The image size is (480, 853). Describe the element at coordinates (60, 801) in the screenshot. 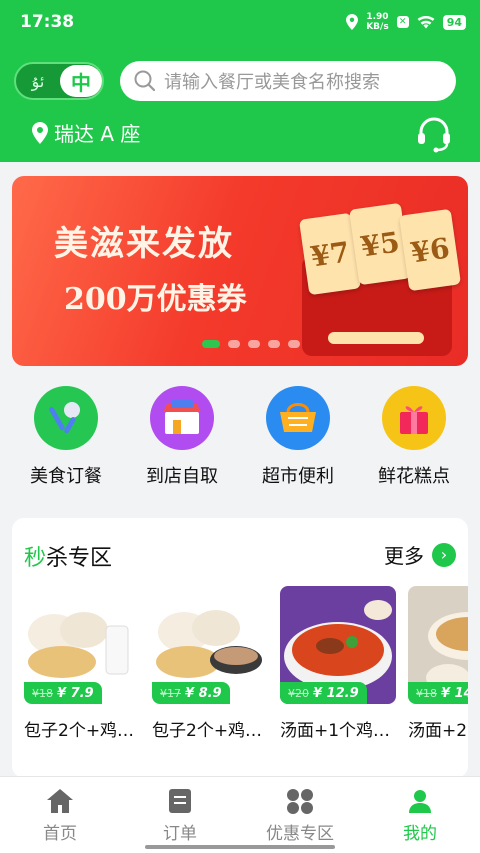

I see `home-icon` at that location.